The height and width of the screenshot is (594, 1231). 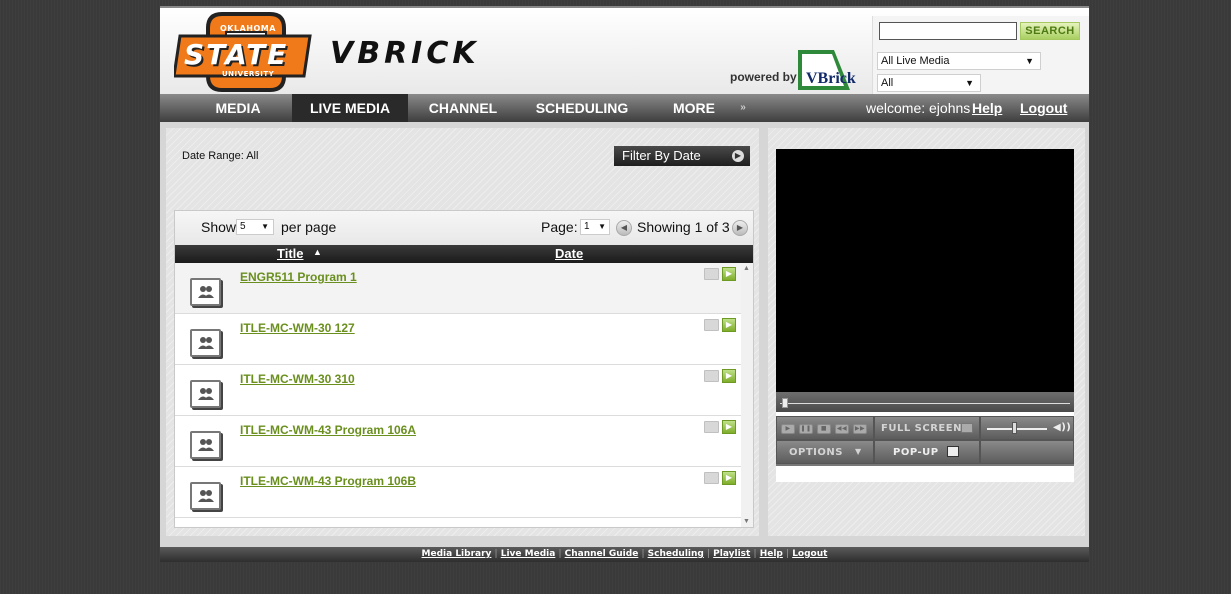 What do you see at coordinates (458, 441) in the screenshot?
I see `table-row: ITLE-MC-WM-43 Program 106A ▶` at bounding box center [458, 441].